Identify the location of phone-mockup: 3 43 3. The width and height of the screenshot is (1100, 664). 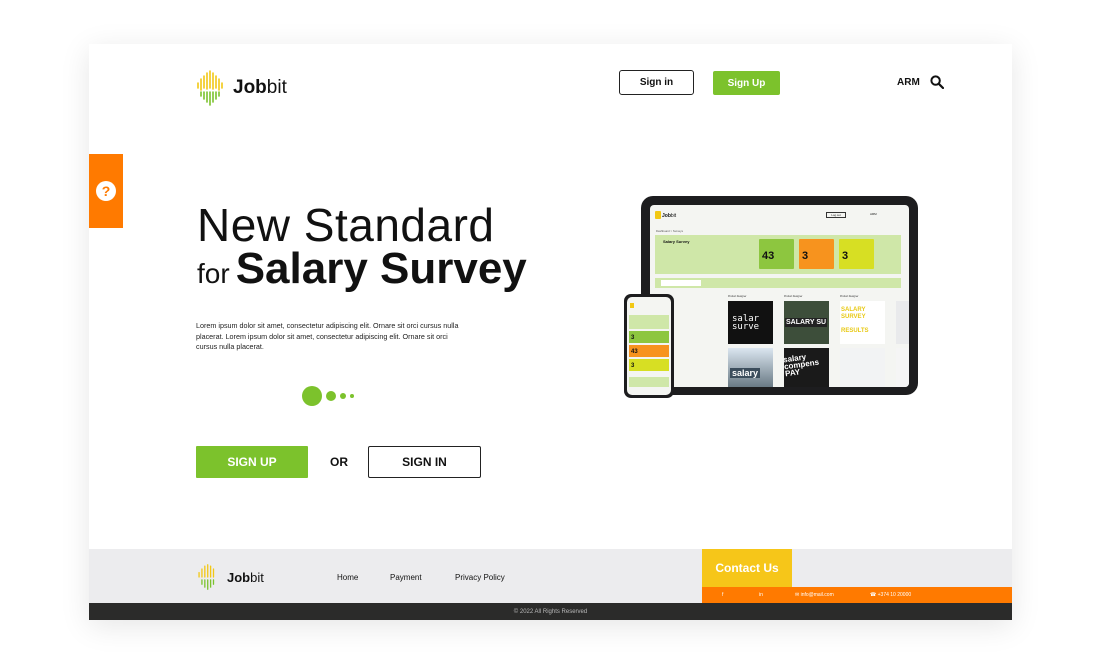
(649, 346).